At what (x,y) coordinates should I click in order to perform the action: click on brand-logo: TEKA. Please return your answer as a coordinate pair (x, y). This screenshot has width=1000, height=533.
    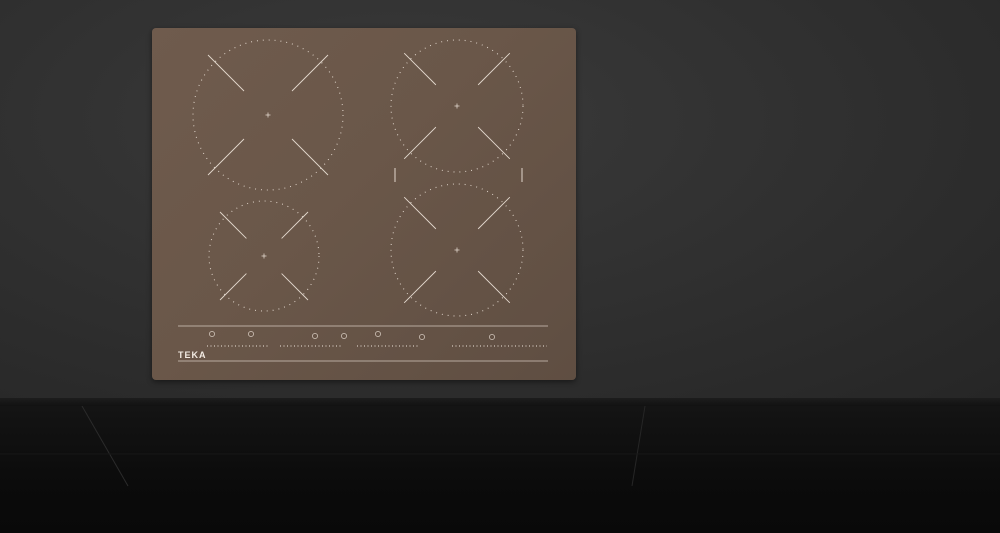
    Looking at the image, I should click on (192, 355).